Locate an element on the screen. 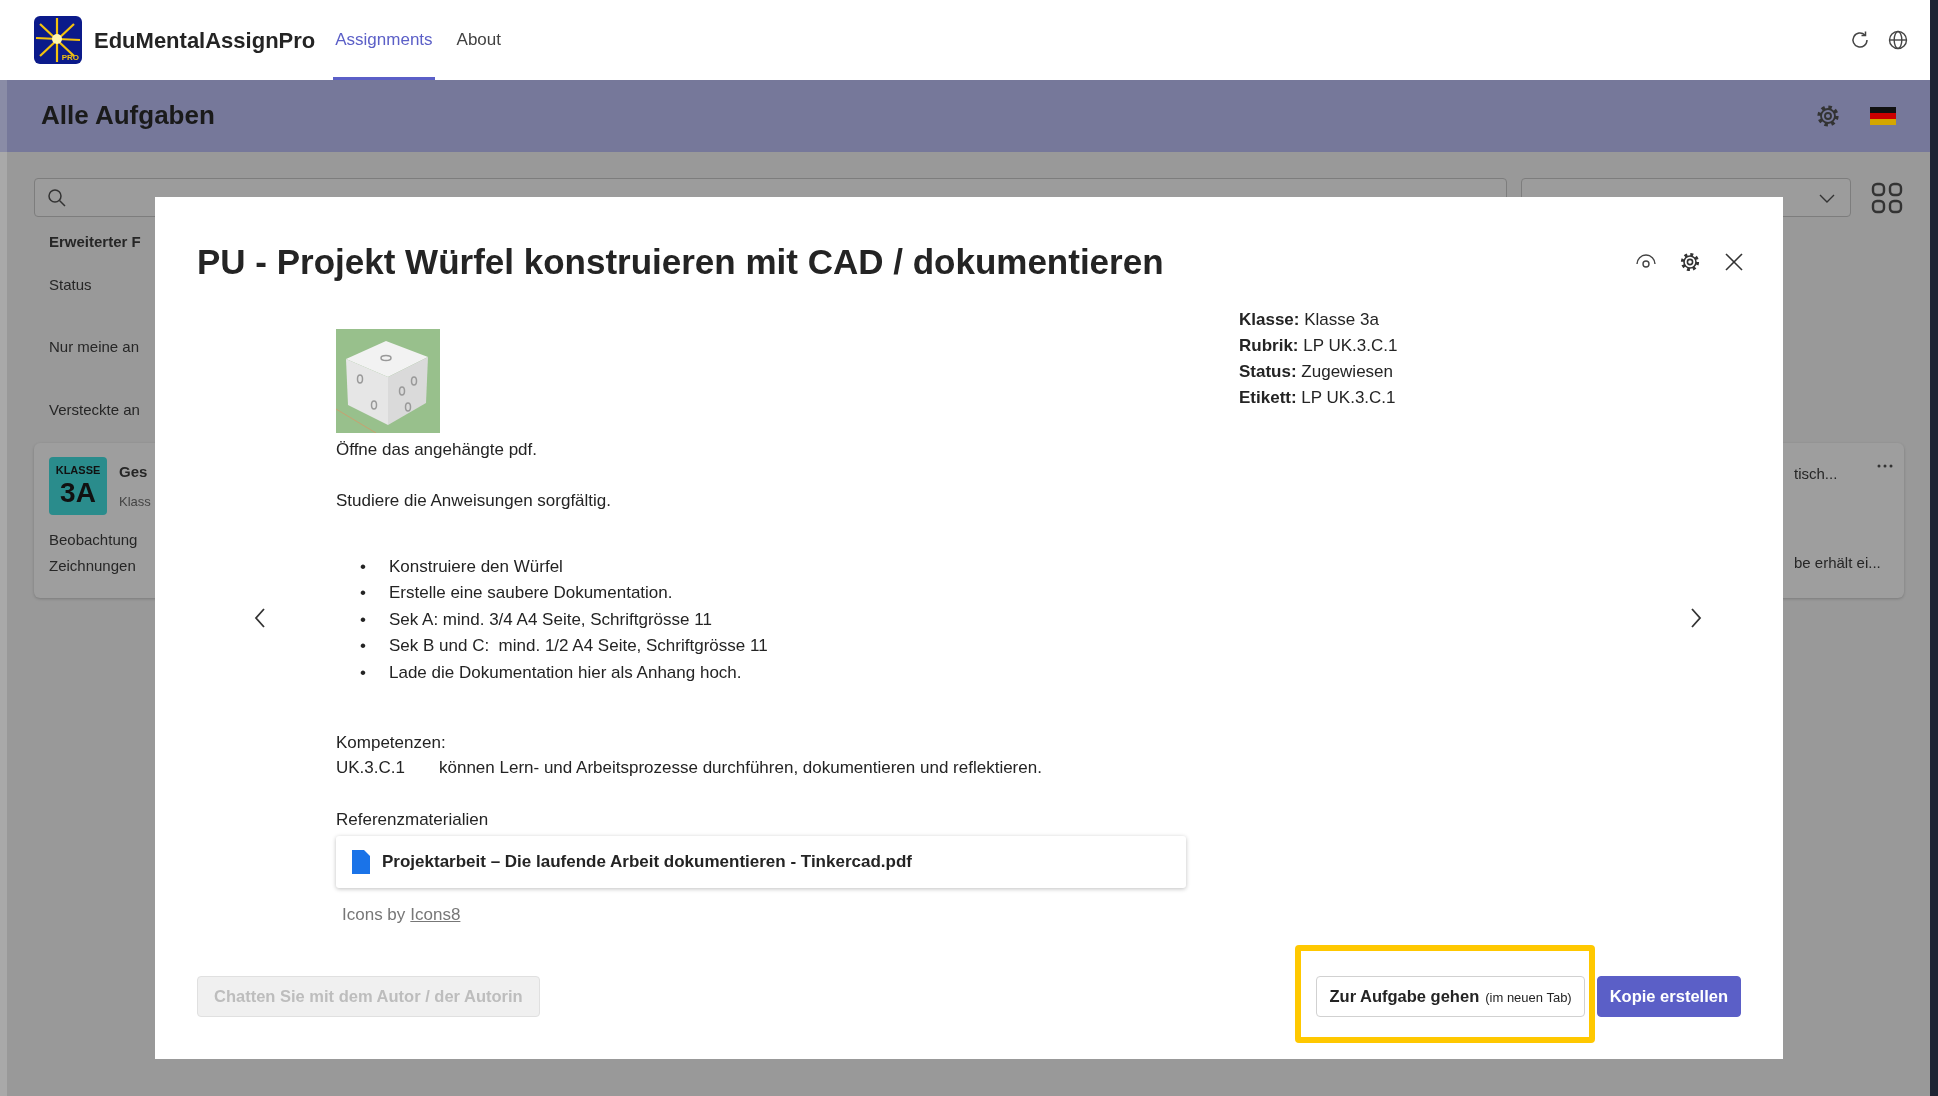  filter-heading: Erweiterter F is located at coordinates (95, 242).